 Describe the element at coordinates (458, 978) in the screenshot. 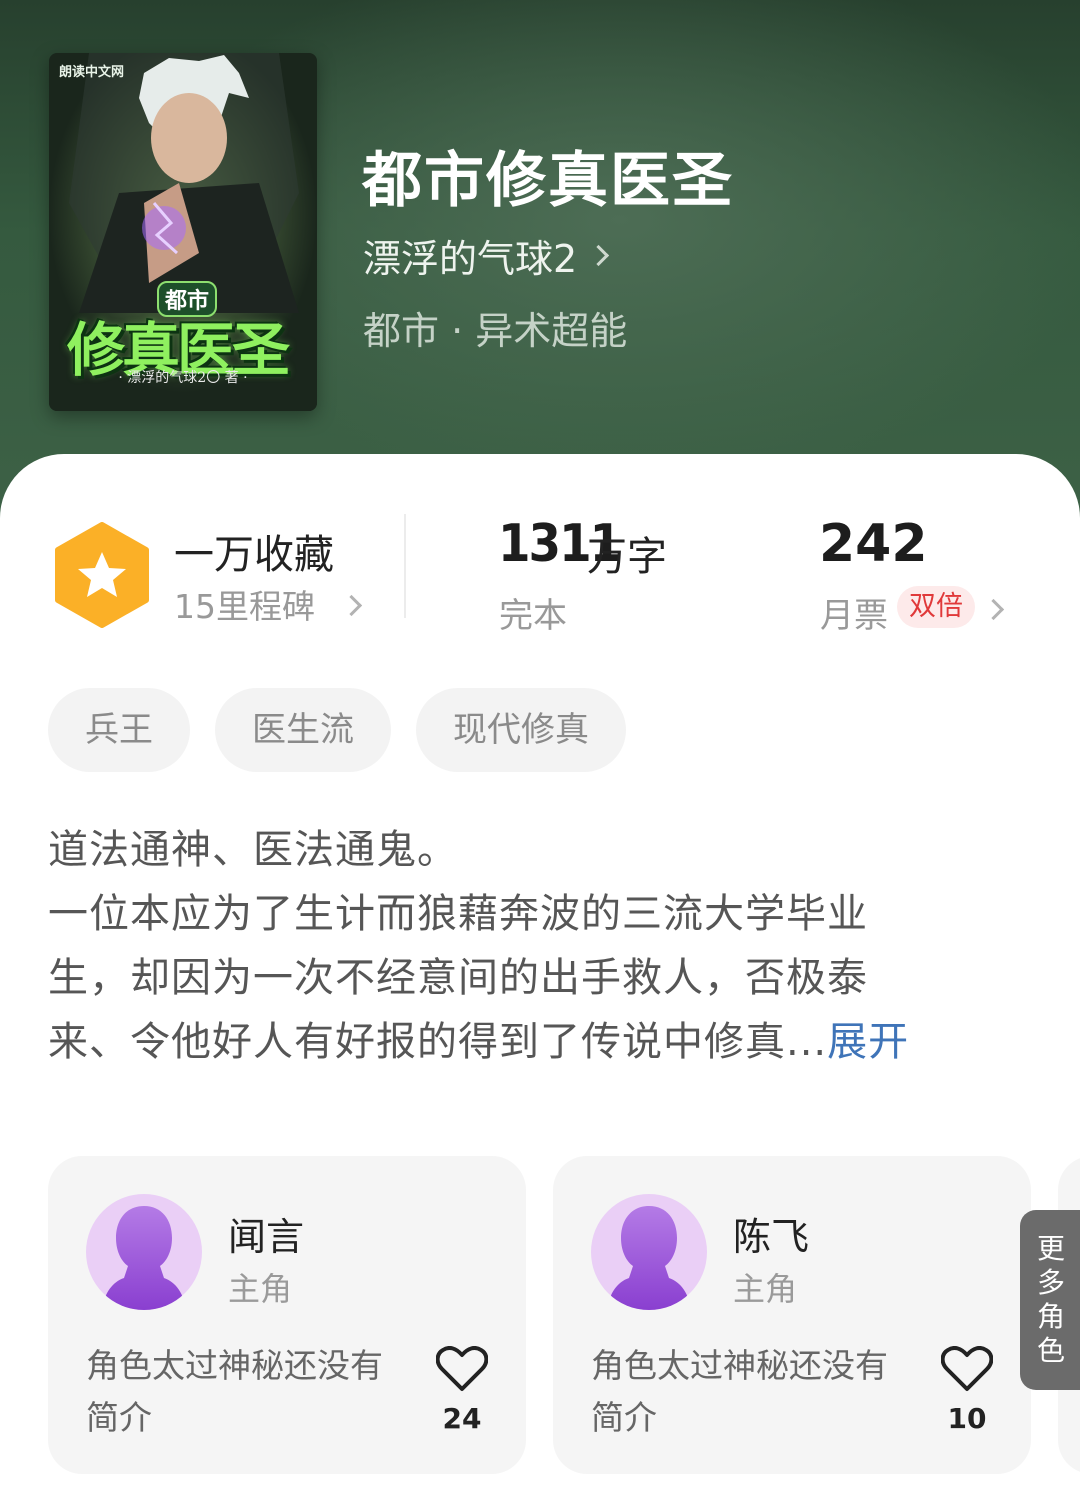

I see `description-line: 生，却因为一次不经意间的出手救人，否极泰` at that location.